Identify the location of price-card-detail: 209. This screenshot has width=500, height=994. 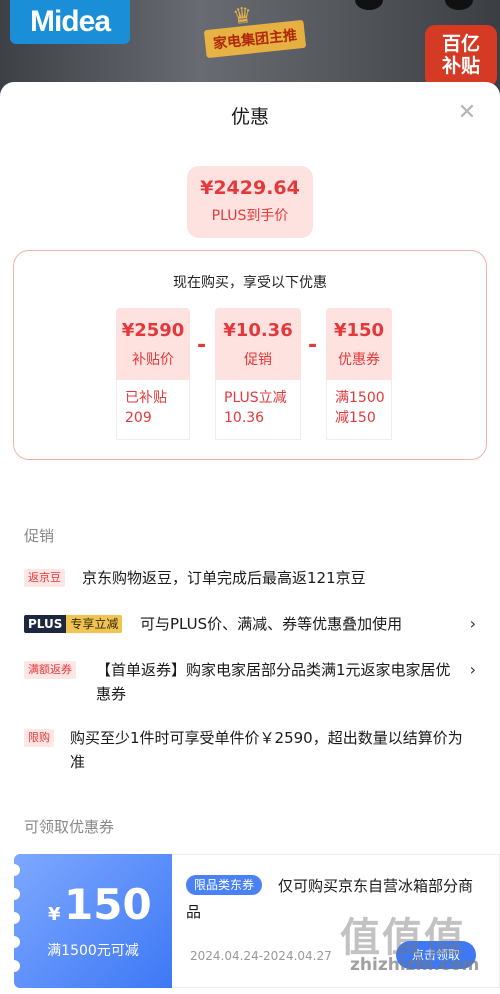
(138, 418).